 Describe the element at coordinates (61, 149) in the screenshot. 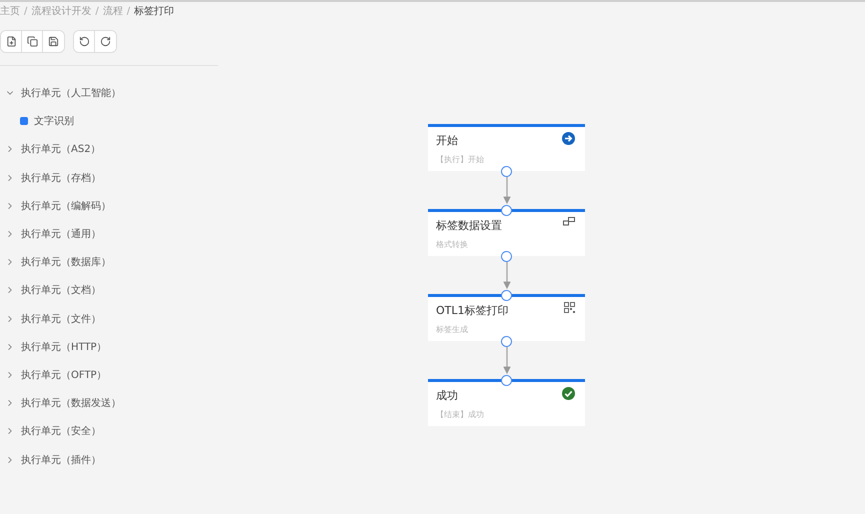

I see `tree-item: 执行单元（AS2）` at that location.